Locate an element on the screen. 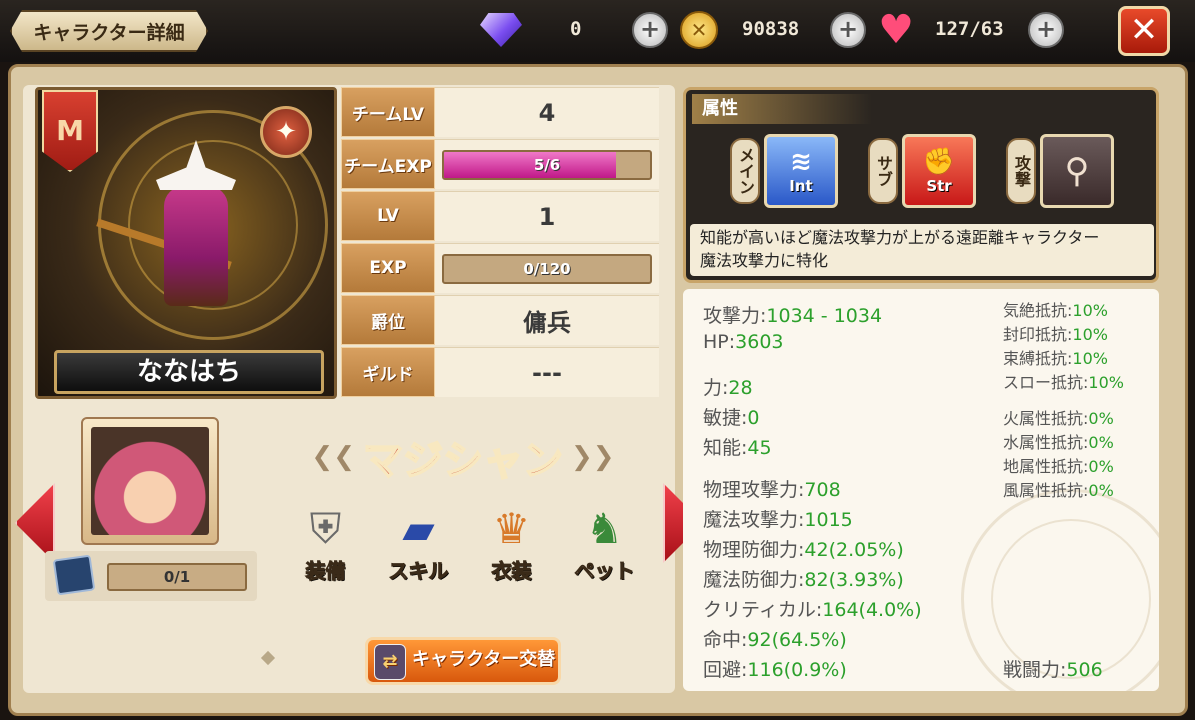 This screenshot has width=1195, height=720. rank-emblem-icon: ✦ is located at coordinates (286, 132).